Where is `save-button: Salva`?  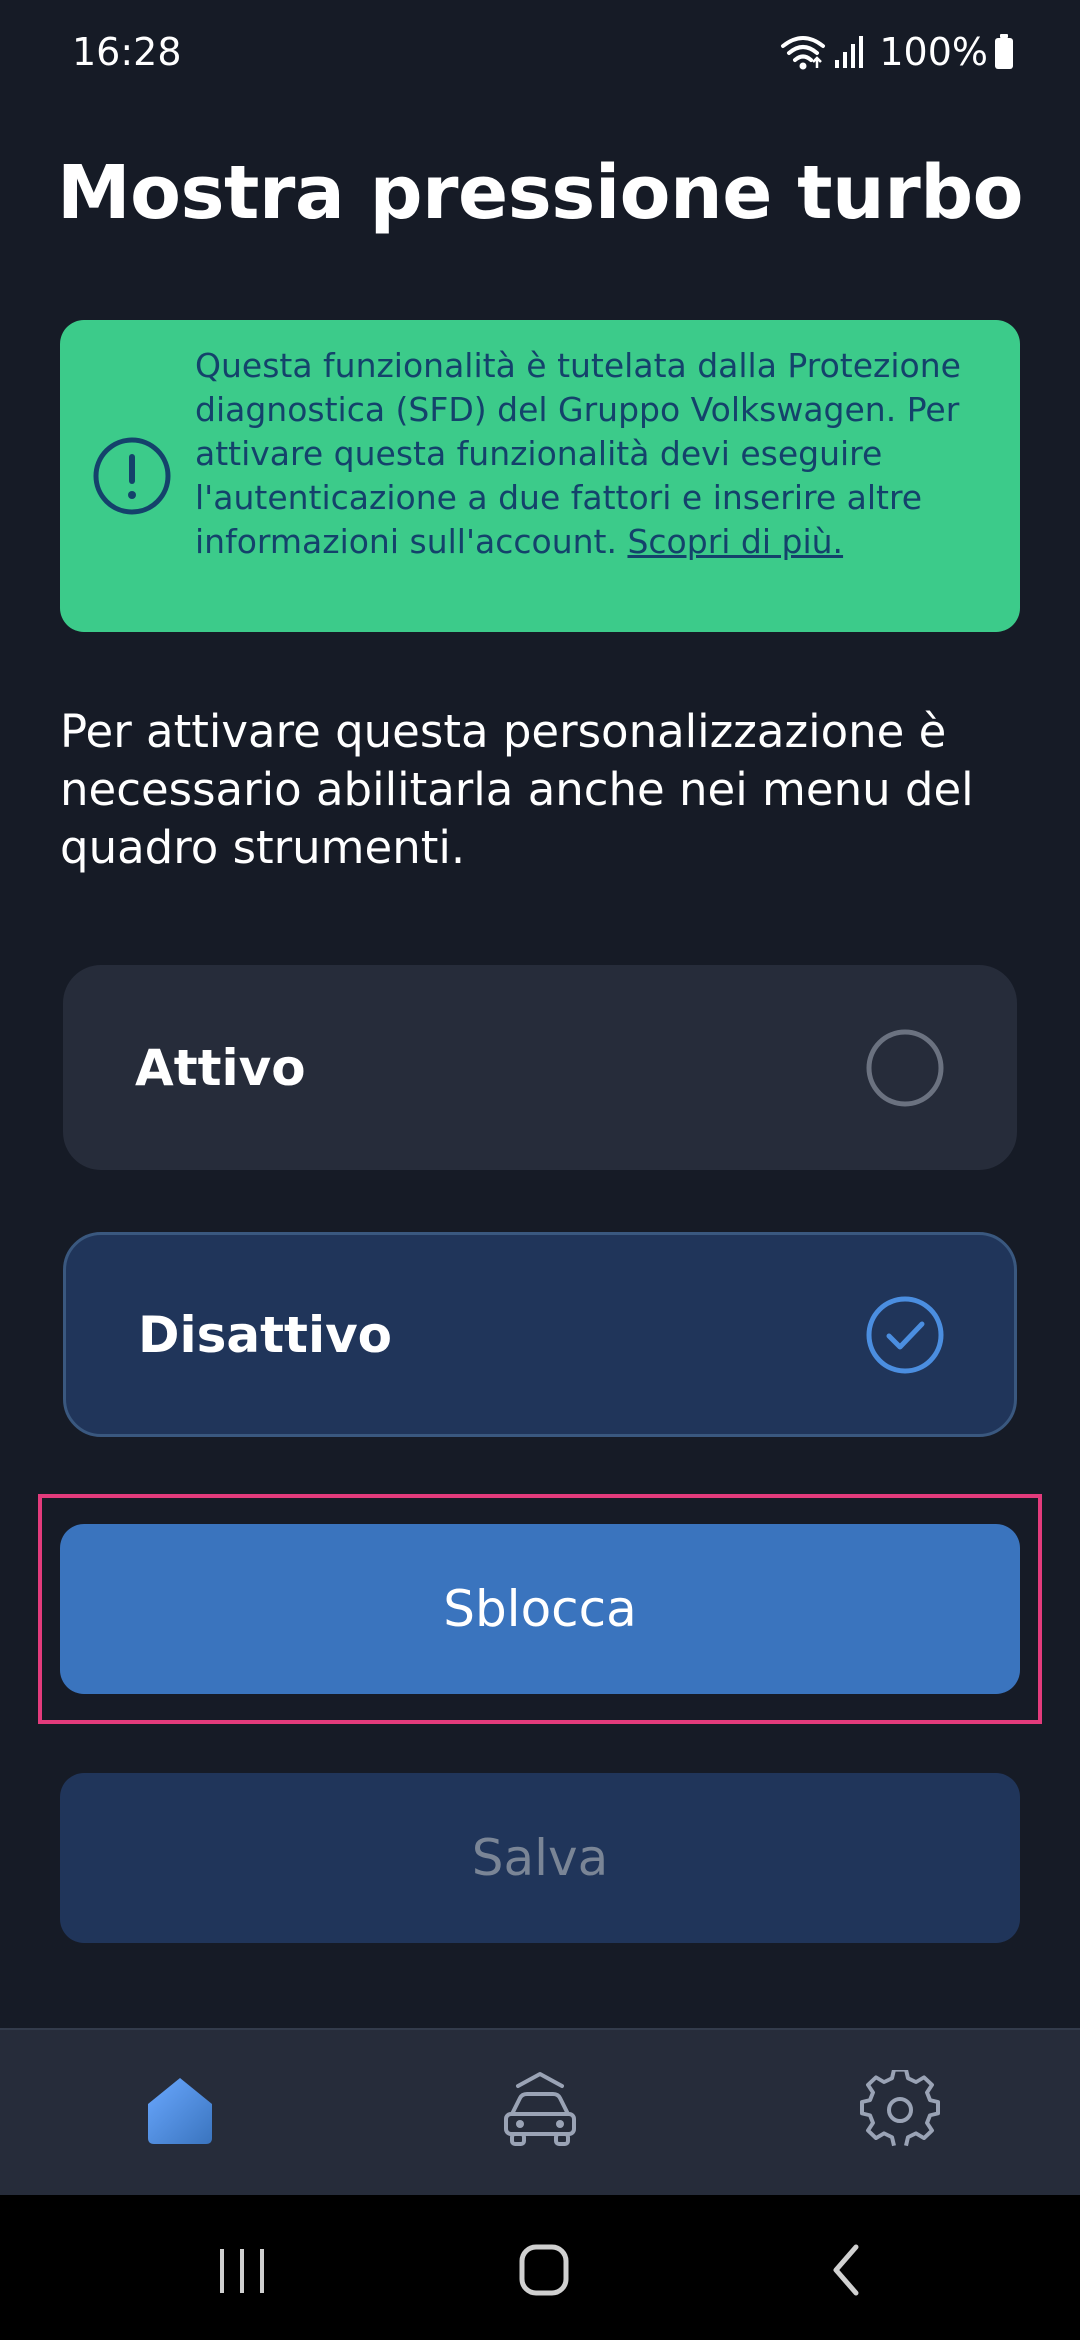 save-button: Salva is located at coordinates (540, 1858).